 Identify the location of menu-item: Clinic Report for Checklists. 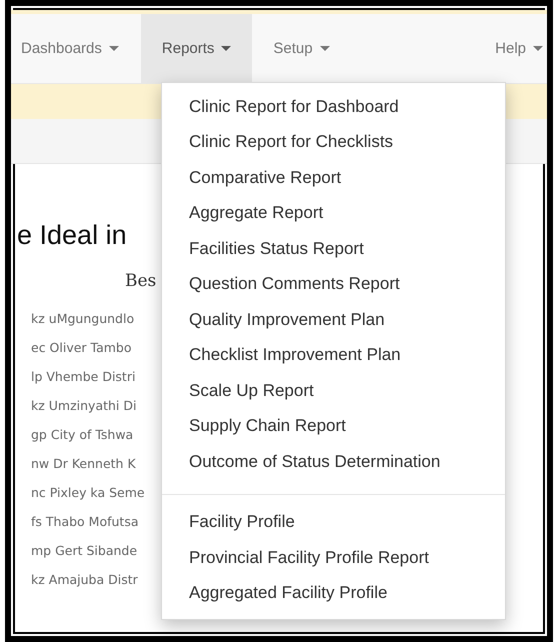
(333, 142).